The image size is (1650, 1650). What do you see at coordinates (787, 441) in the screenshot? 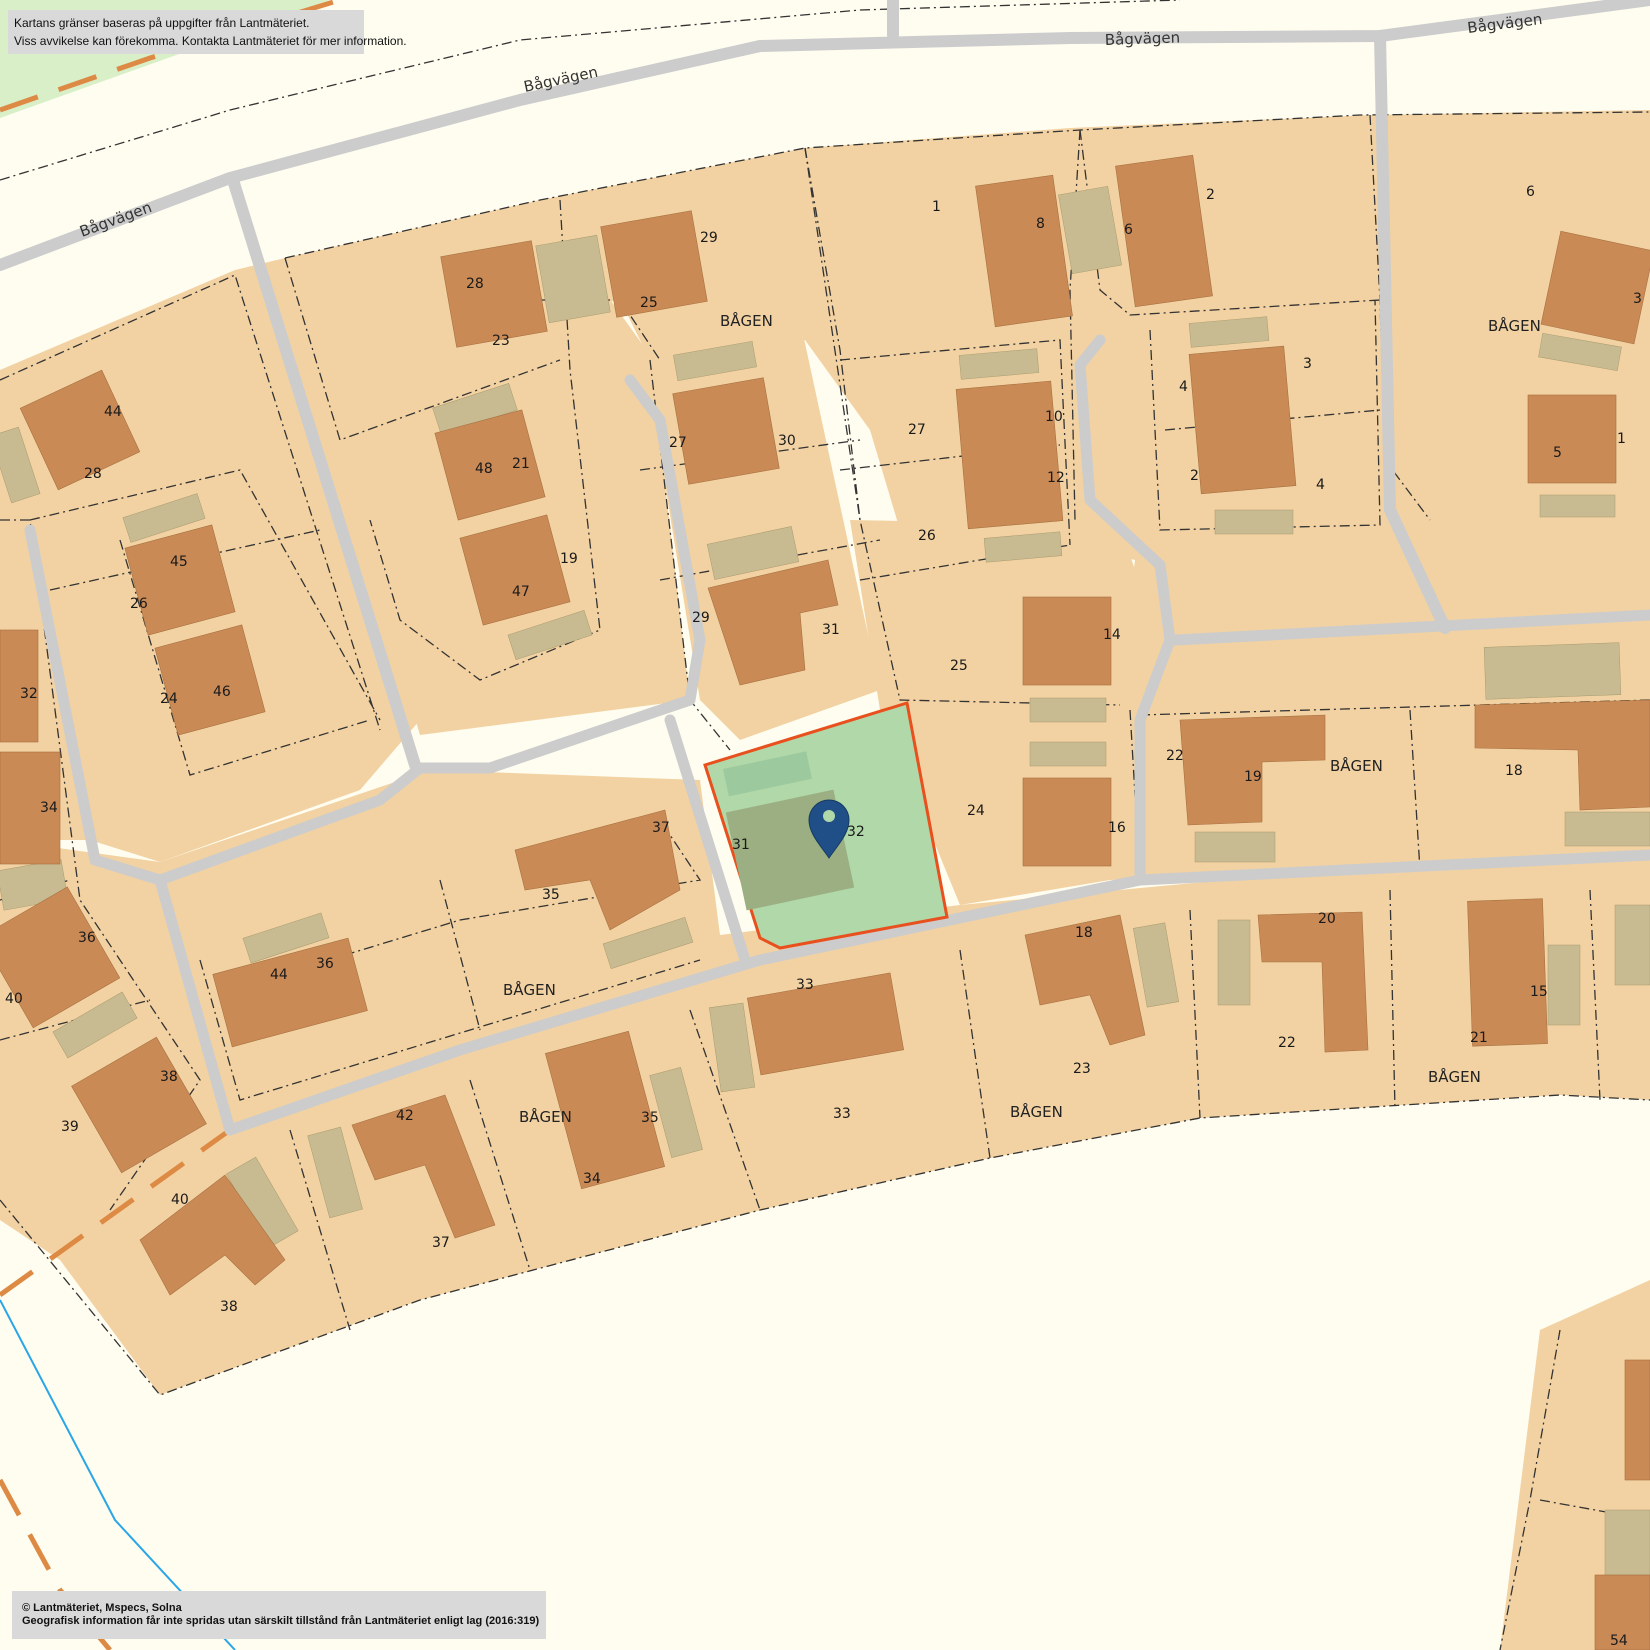
I see `plot-number: 30` at bounding box center [787, 441].